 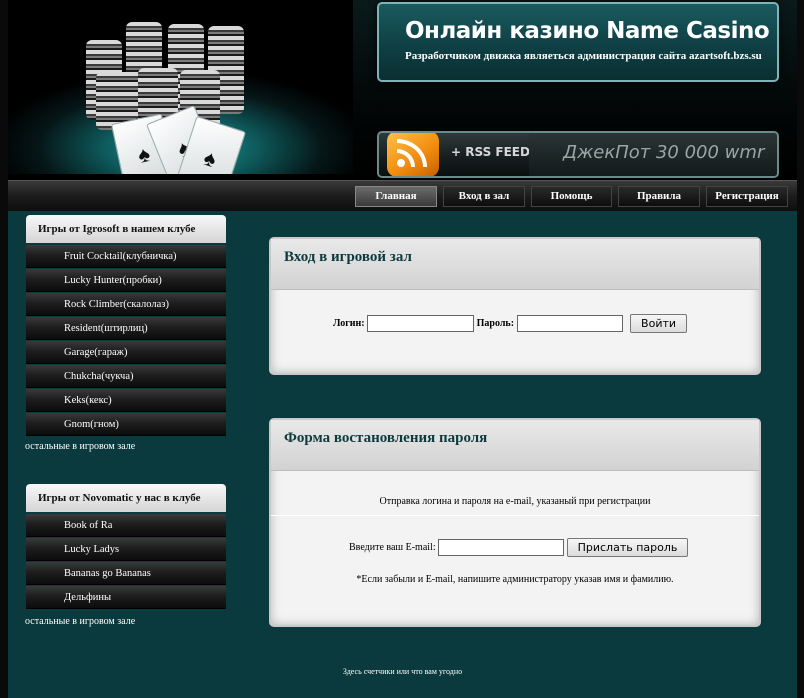 I want to click on recovery-panel-title: Форма востановления пароля, so click(x=386, y=438).